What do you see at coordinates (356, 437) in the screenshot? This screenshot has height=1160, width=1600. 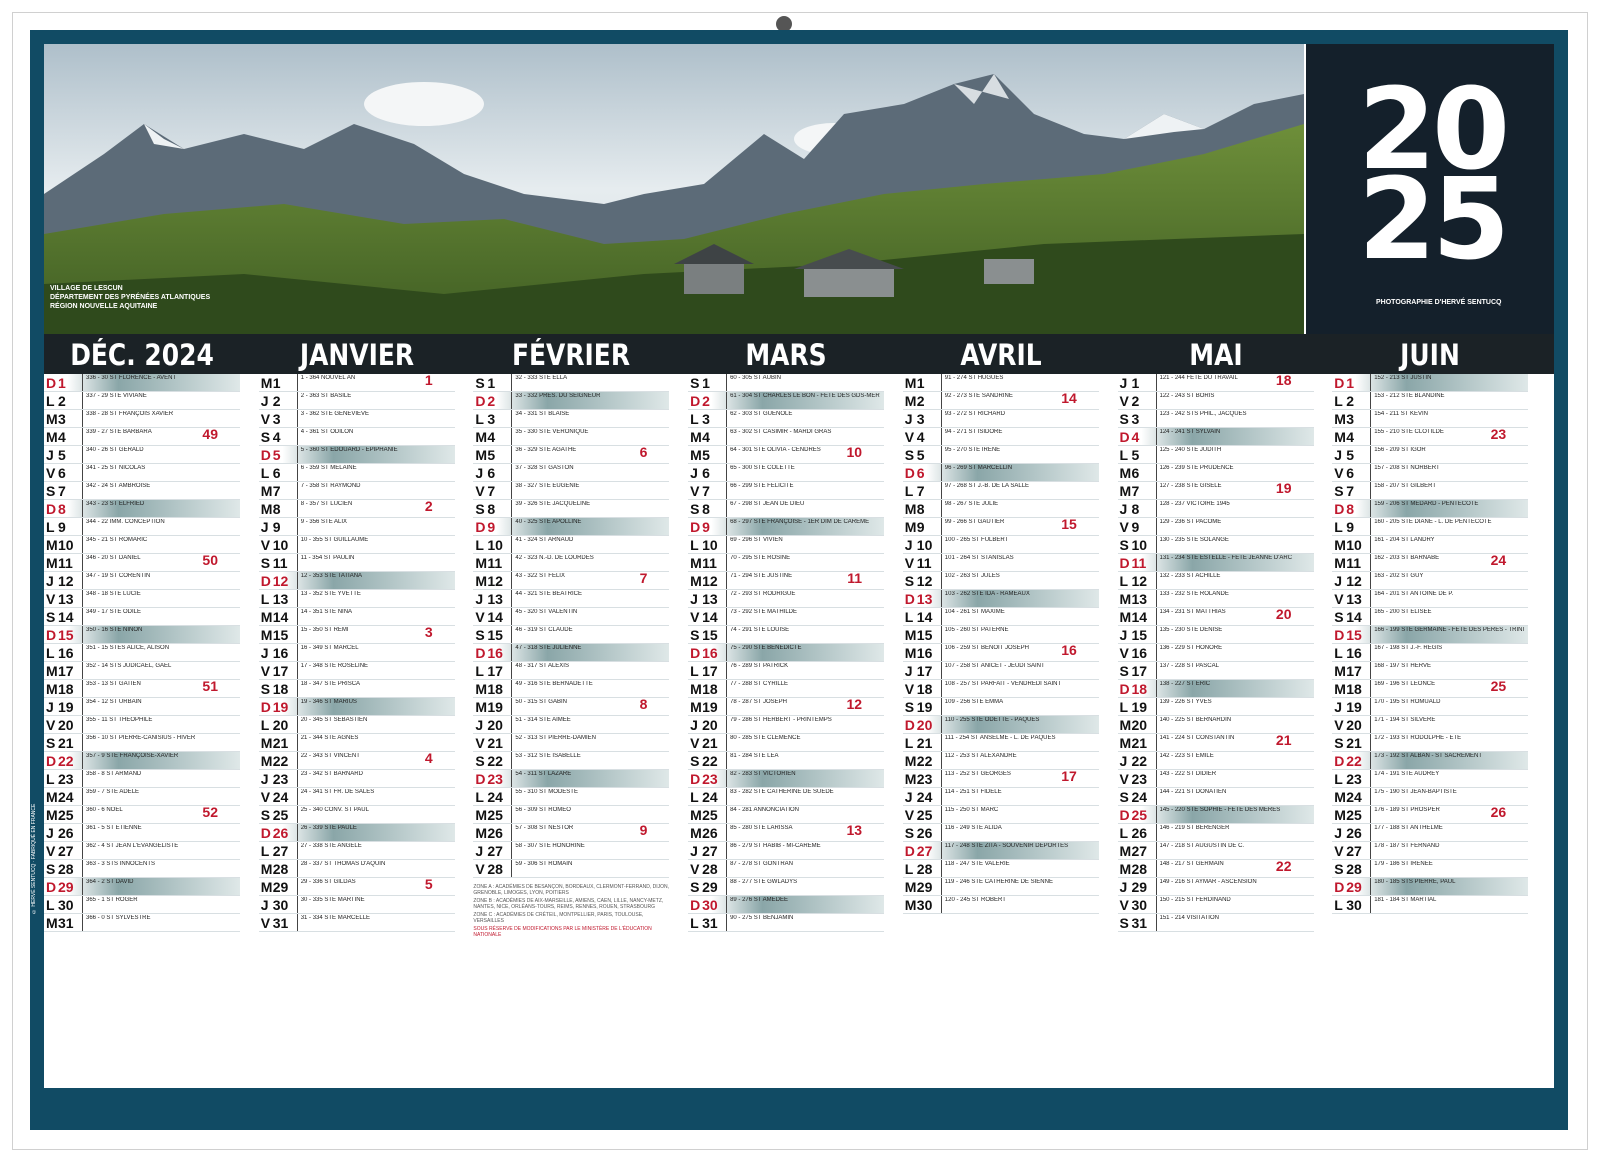 I see `day-row: S44 - 361 ST ODILON` at bounding box center [356, 437].